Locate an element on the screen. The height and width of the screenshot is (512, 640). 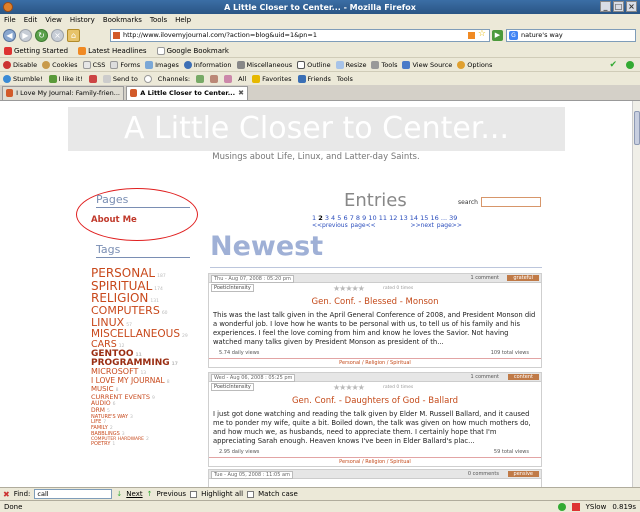
dev-tools: Tools is located at coordinates (384, 64).